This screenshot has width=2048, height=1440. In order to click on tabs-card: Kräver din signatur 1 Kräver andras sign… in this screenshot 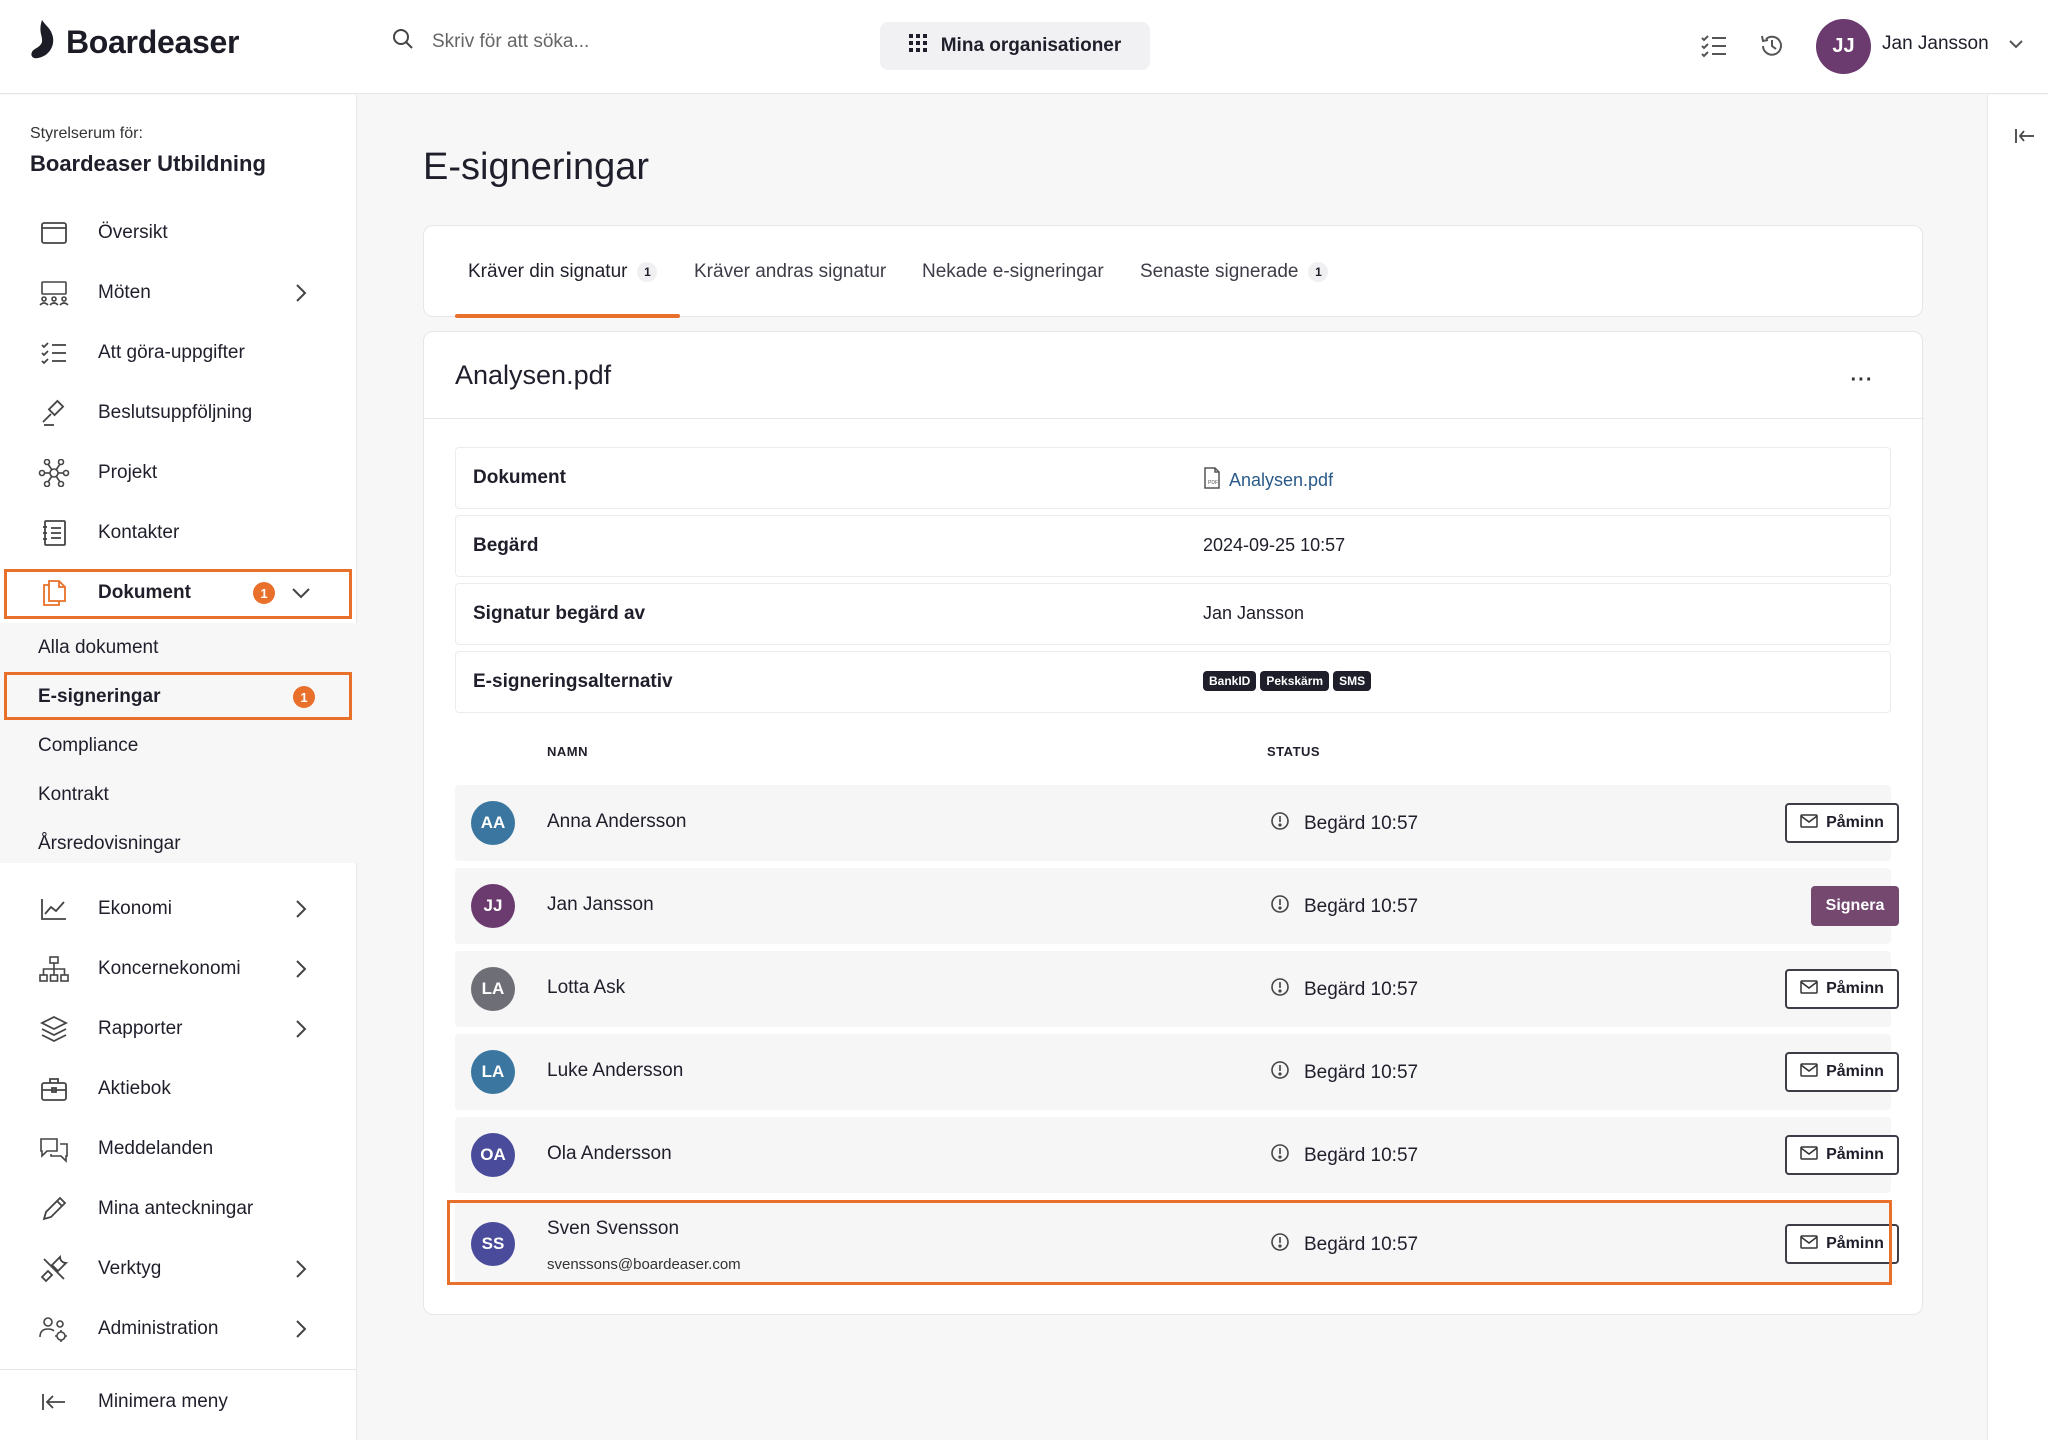, I will do `click(1173, 271)`.